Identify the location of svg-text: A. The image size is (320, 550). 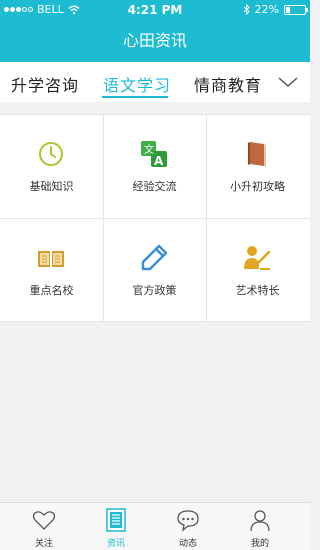
(159, 161).